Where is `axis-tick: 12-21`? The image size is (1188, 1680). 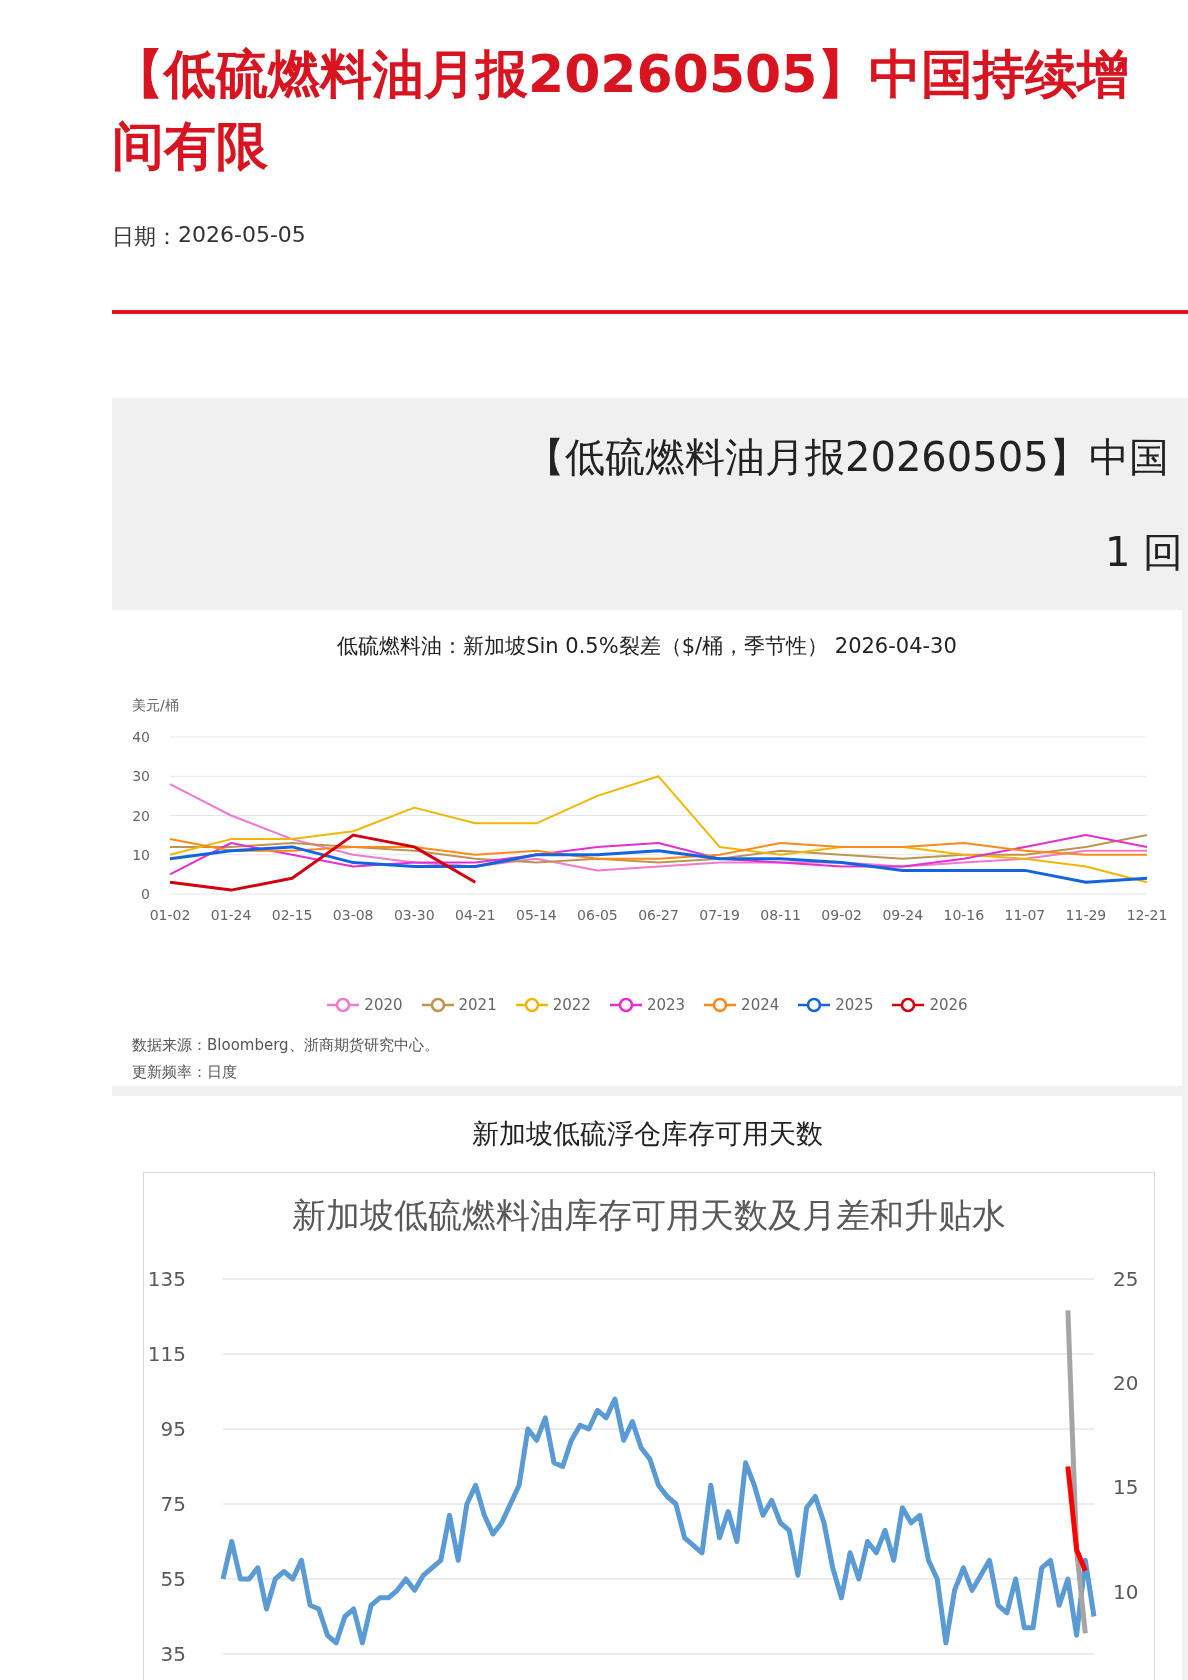
axis-tick: 12-21 is located at coordinates (1147, 915).